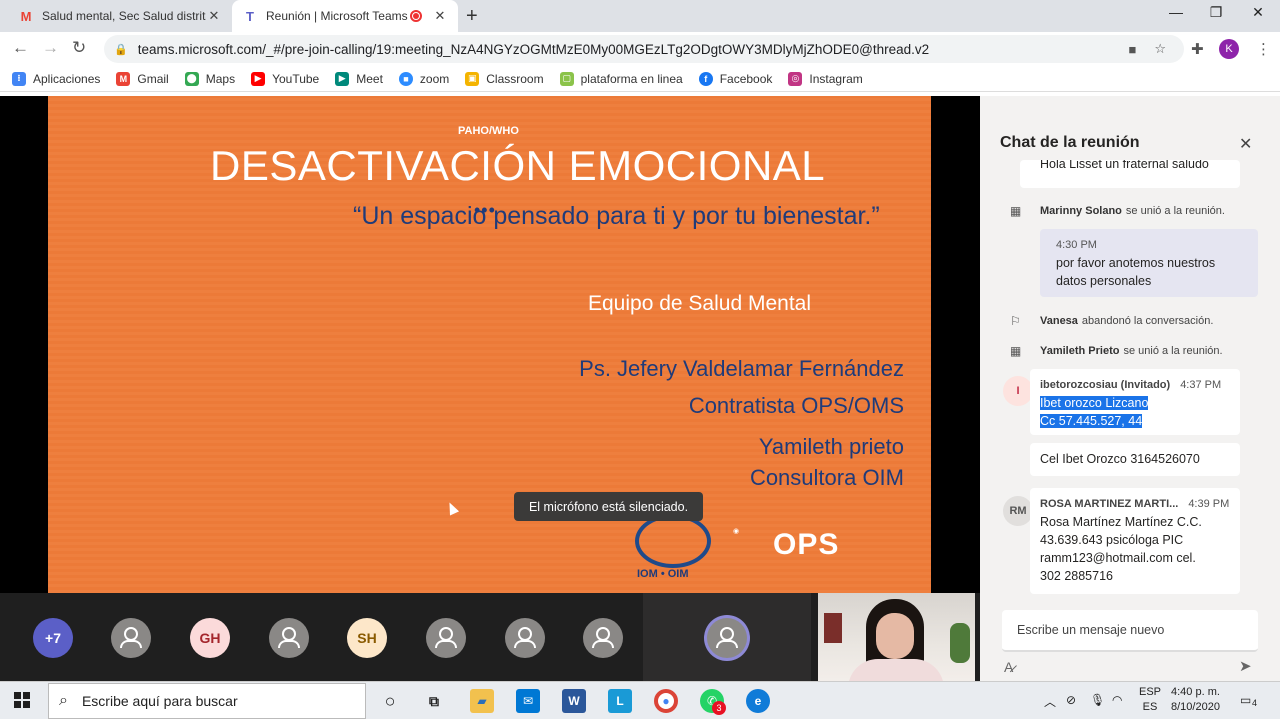  Describe the element at coordinates (699, 303) in the screenshot. I see `slide-team: Equipo de Salud Mental` at that location.